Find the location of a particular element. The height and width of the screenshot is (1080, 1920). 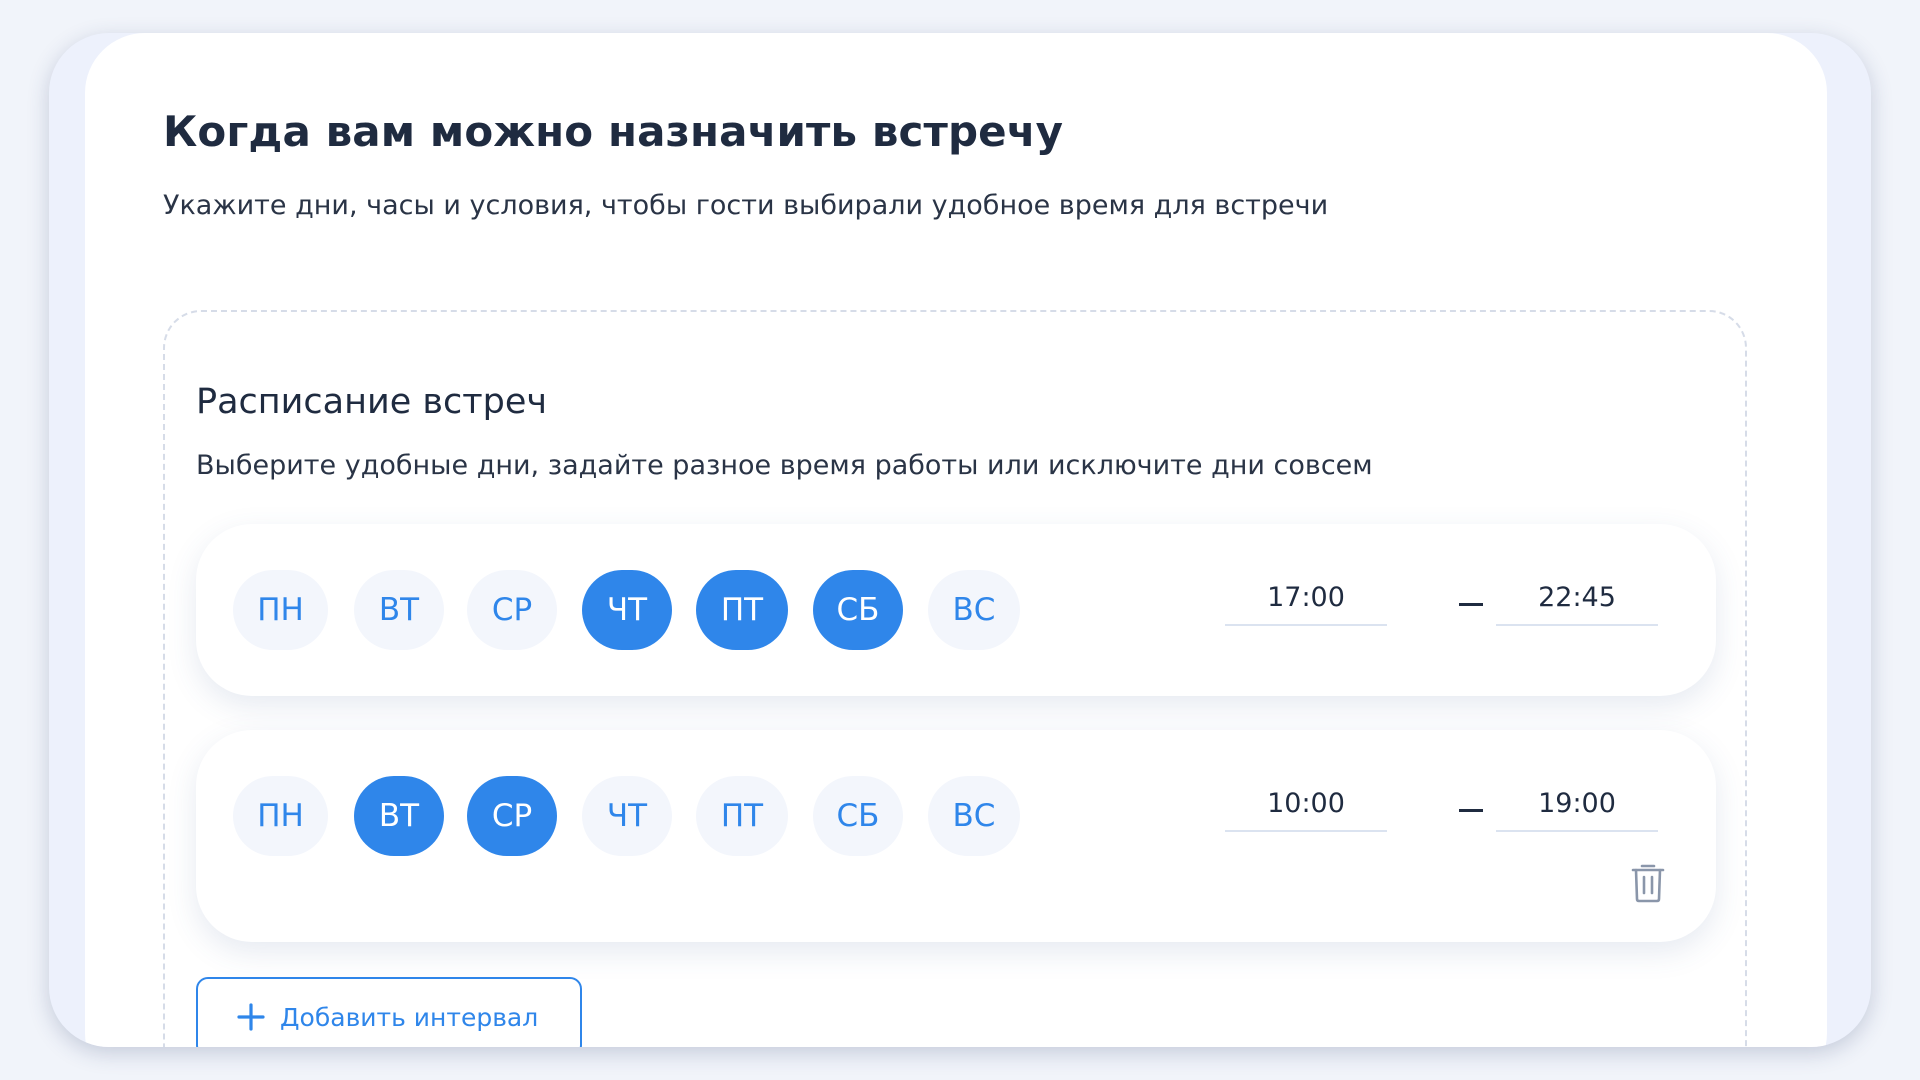

interval-row-1: ПН ВТ СР ЧТ ПТ СБ ВС is located at coordinates (956, 610).